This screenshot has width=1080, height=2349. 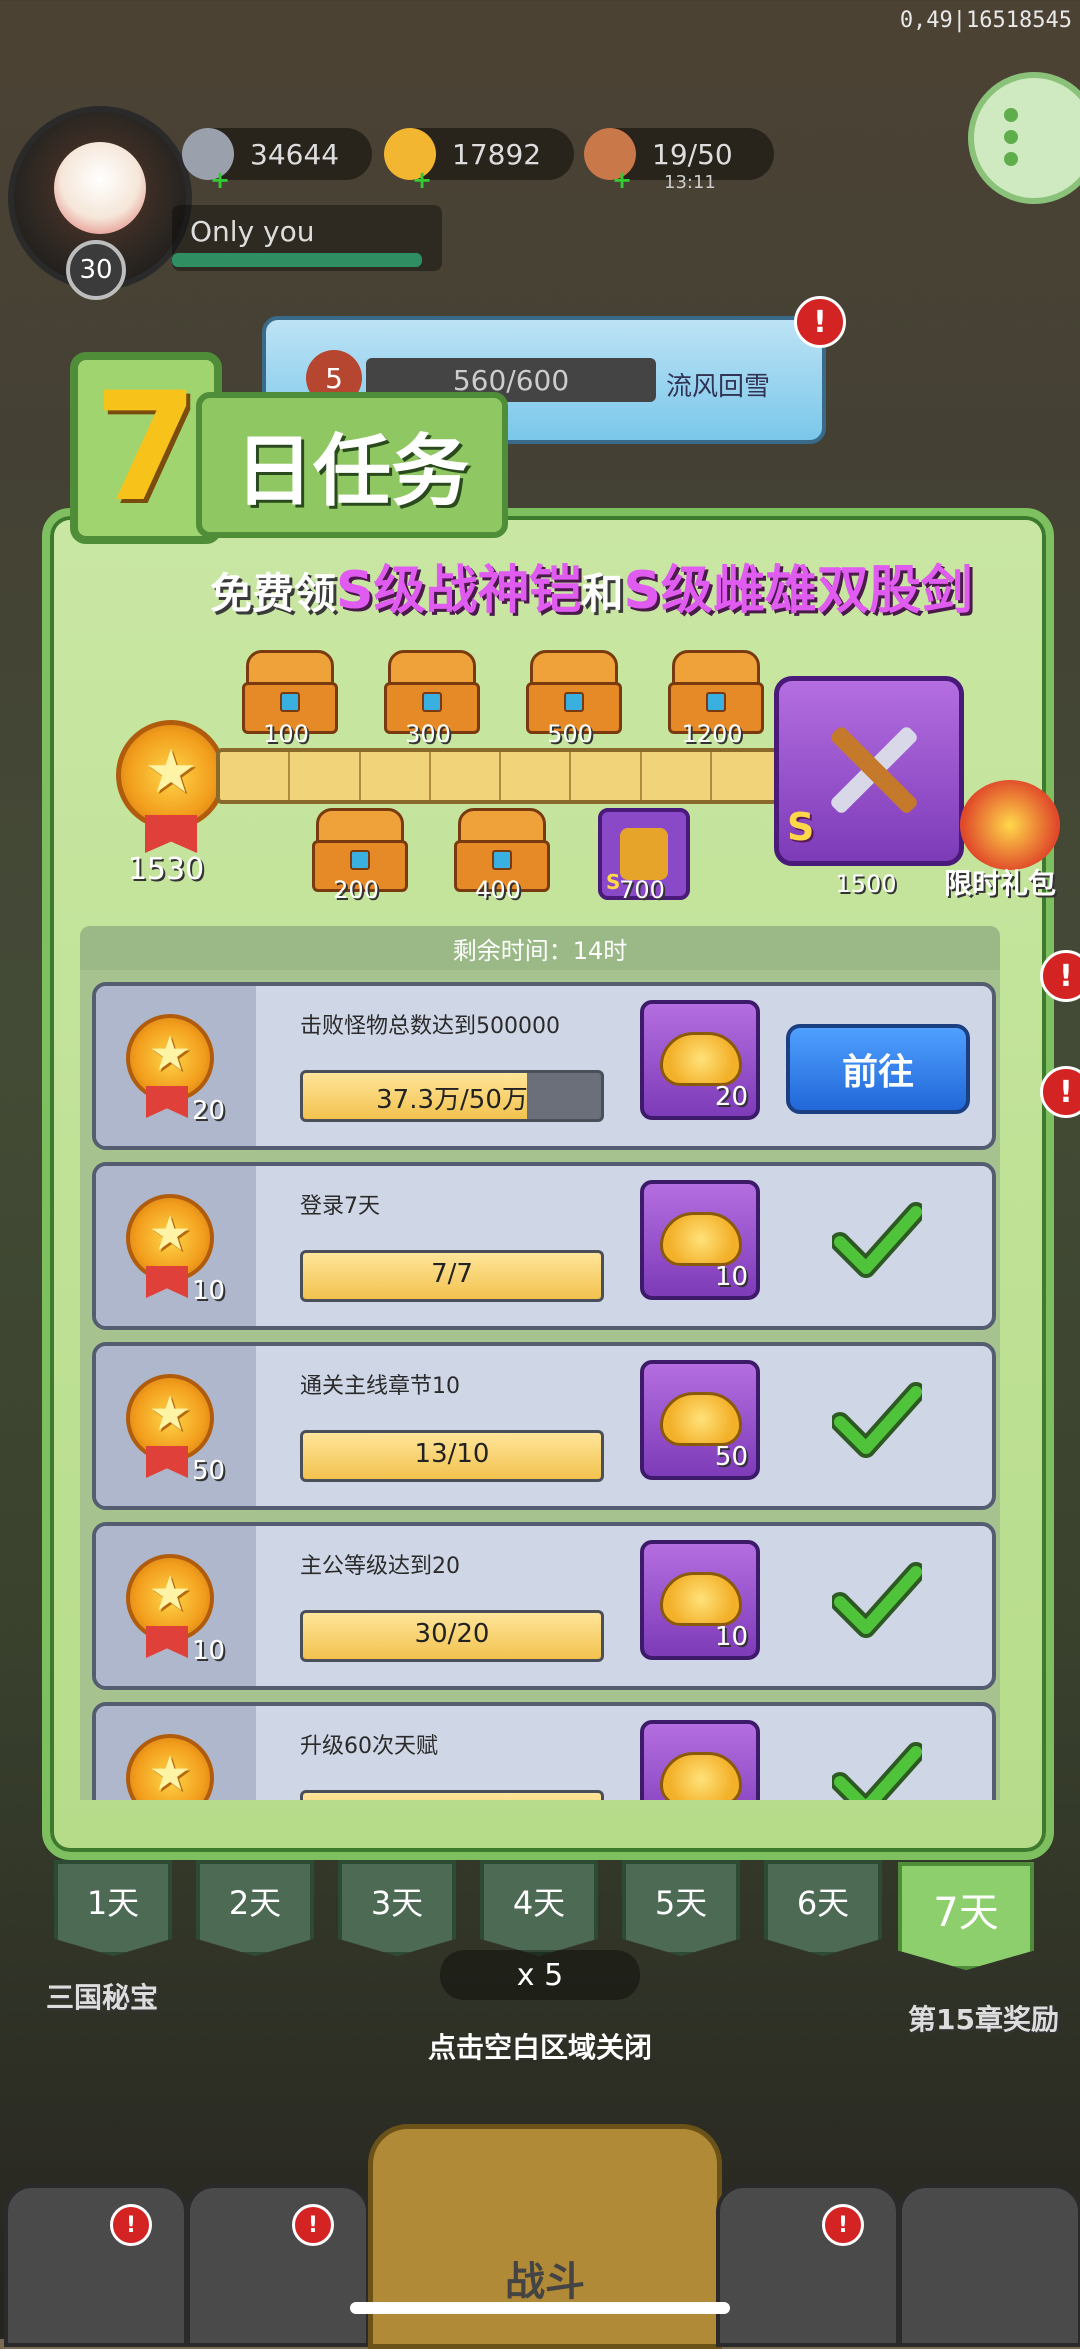 I want to click on gold-resource: 17892 +, so click(x=479, y=161).